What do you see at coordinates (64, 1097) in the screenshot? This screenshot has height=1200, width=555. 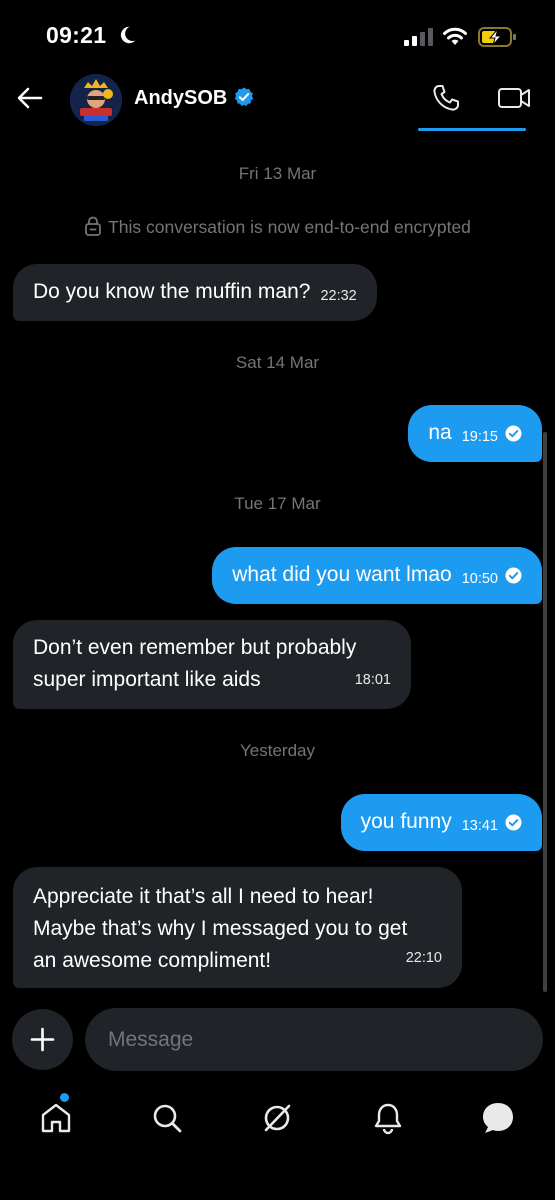 I see `notification-dot` at bounding box center [64, 1097].